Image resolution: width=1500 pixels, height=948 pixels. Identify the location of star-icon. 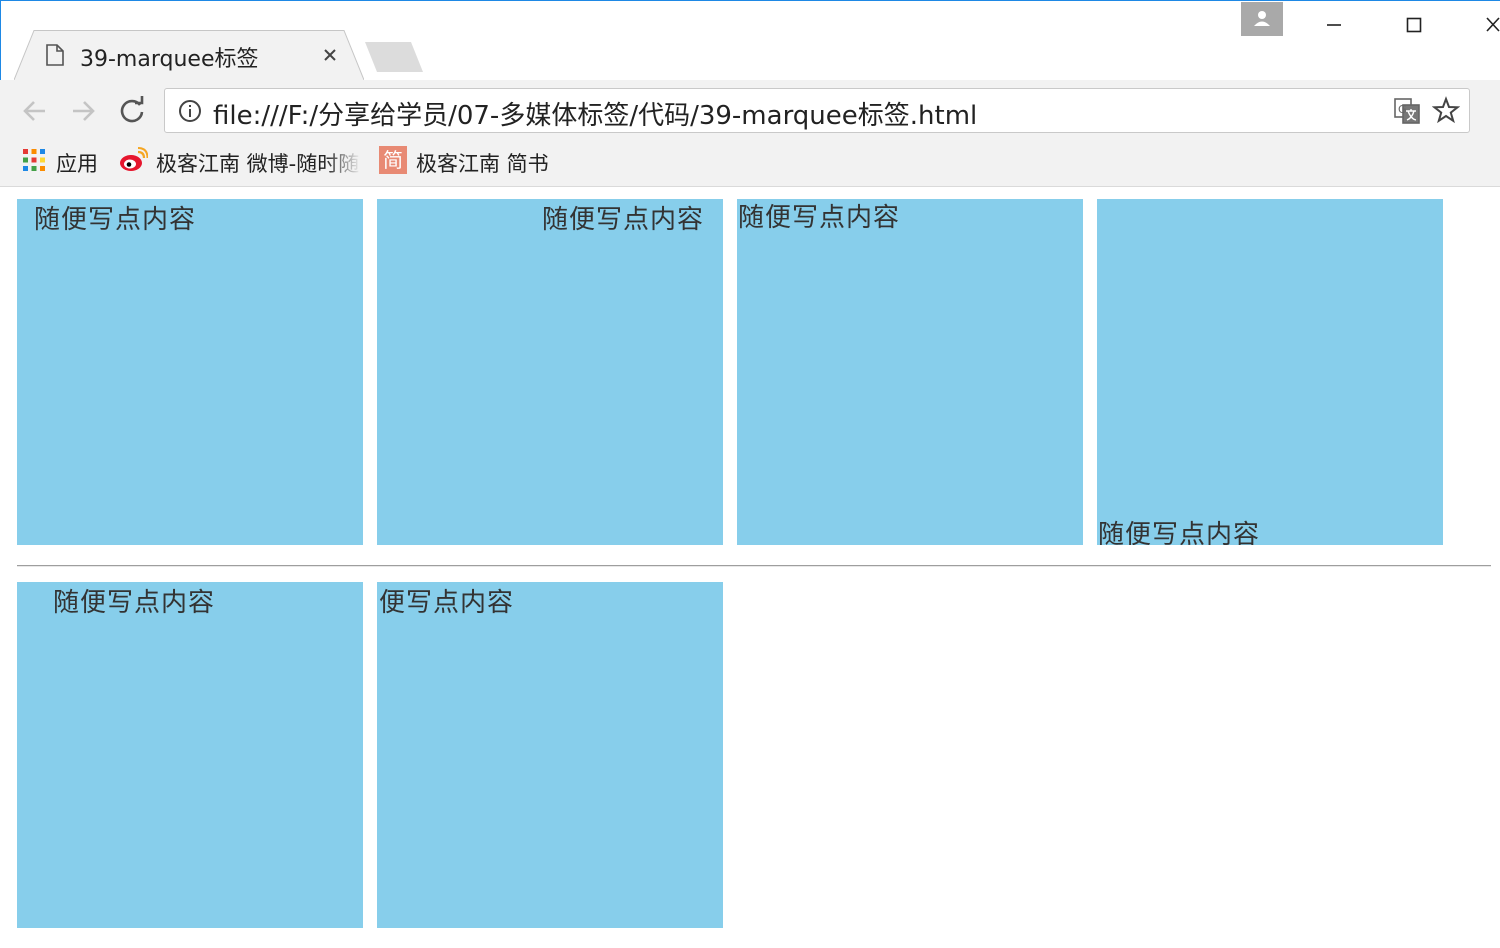
(1446, 110).